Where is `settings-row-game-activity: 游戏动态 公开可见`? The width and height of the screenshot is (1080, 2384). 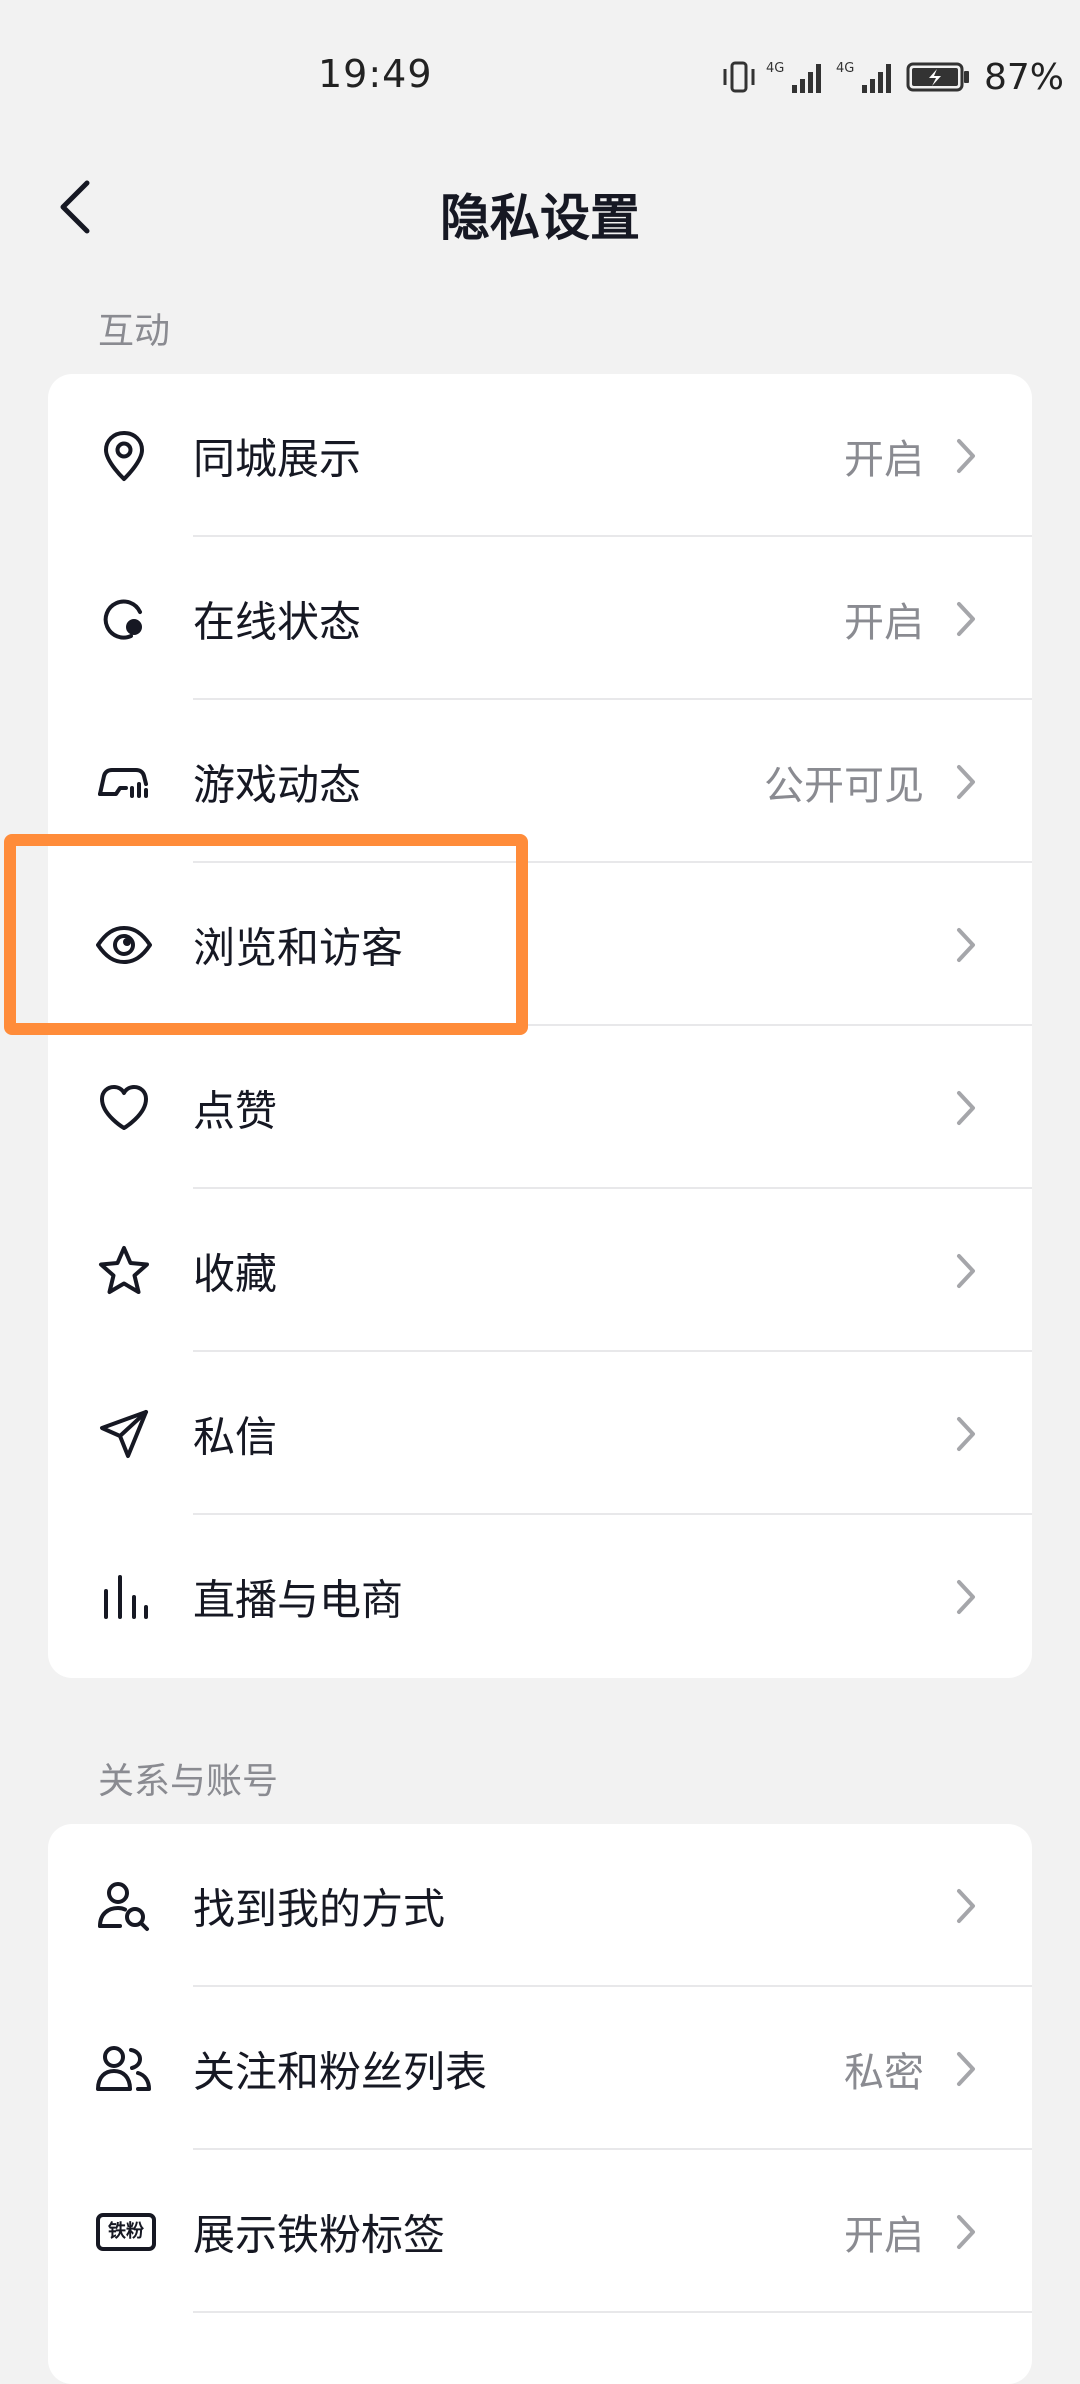
settings-row-game-activity: 游戏动态 公开可见 is located at coordinates (540, 781).